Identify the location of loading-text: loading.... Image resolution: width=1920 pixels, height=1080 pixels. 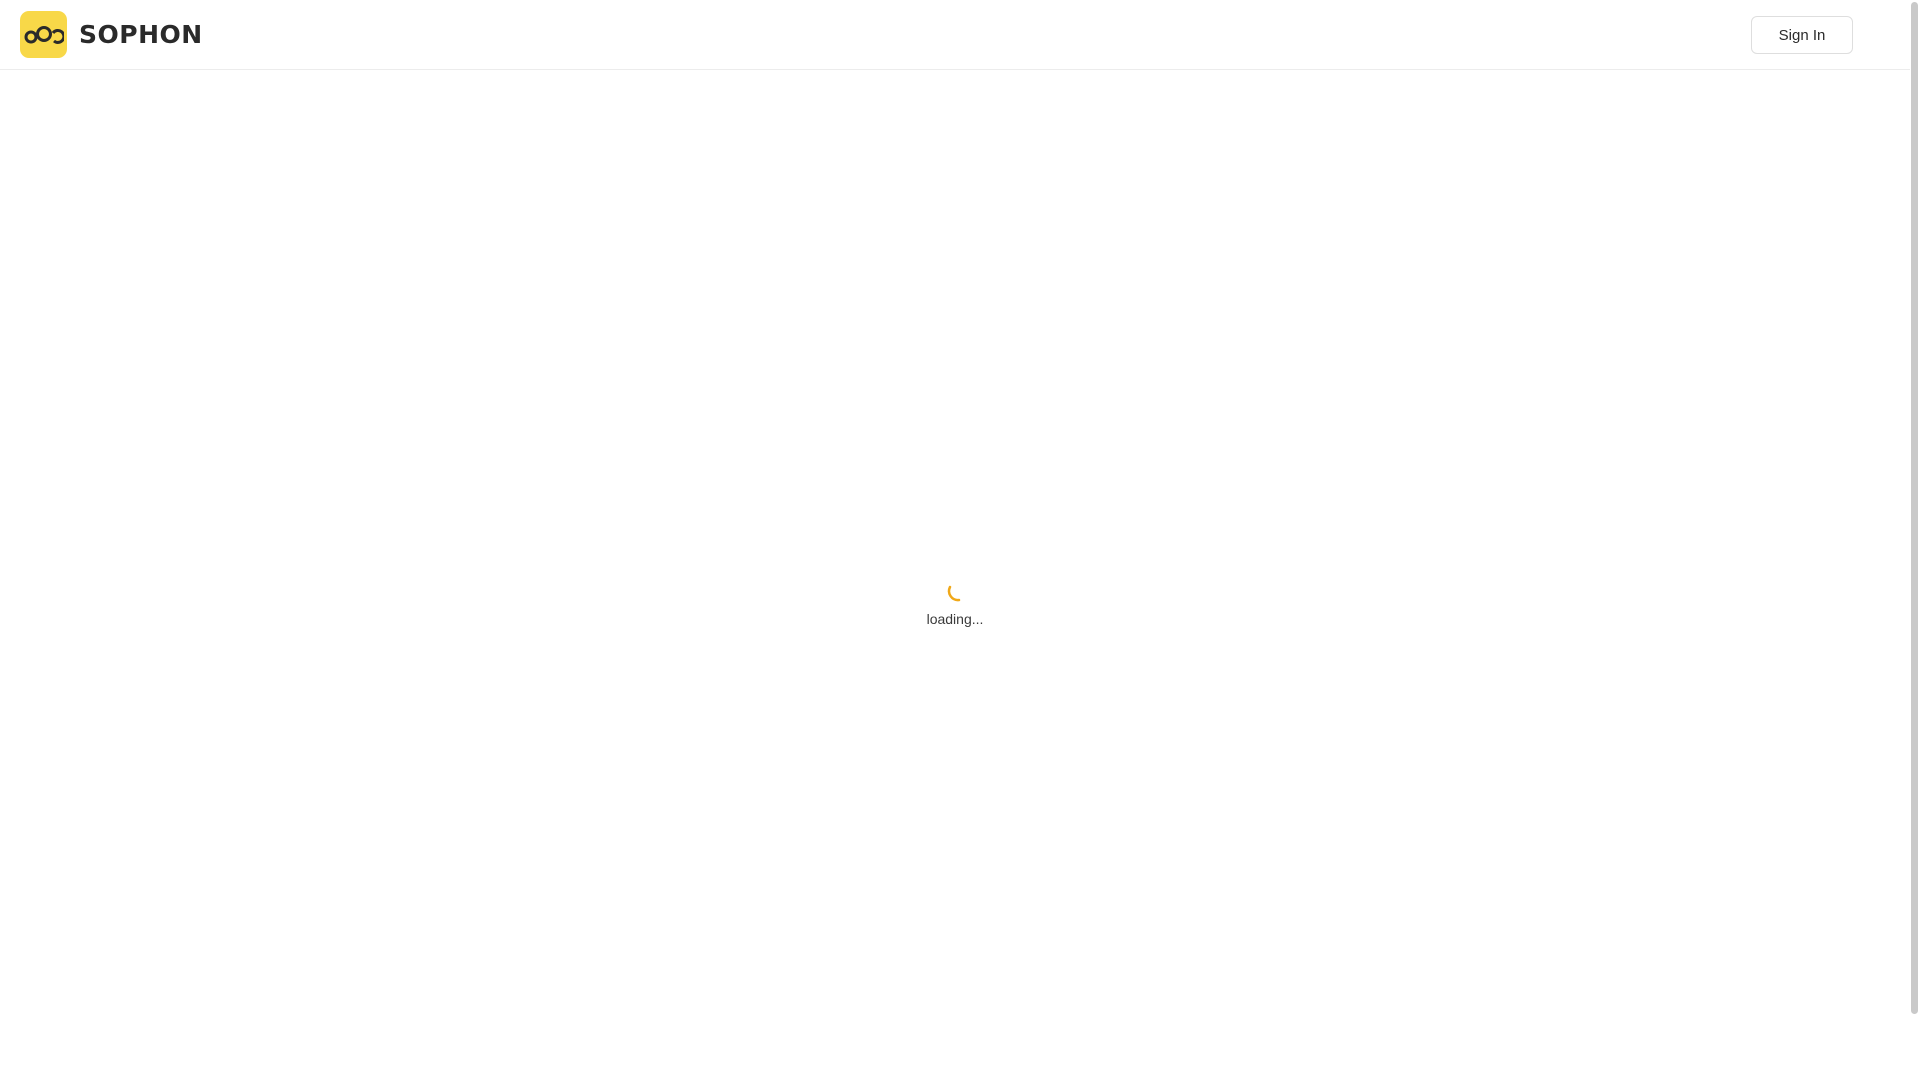
(955, 619).